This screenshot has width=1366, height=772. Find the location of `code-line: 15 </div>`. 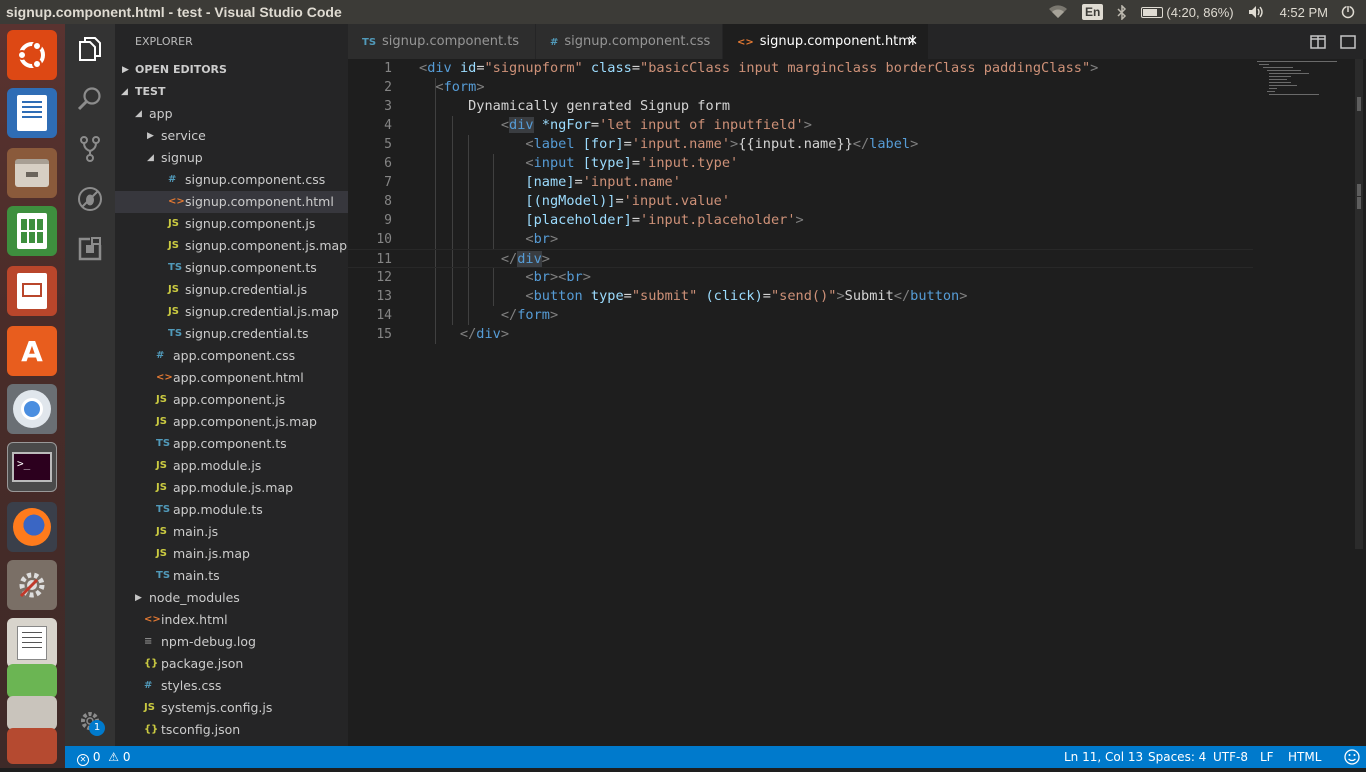

code-line: 15 </div> is located at coordinates (800, 334).